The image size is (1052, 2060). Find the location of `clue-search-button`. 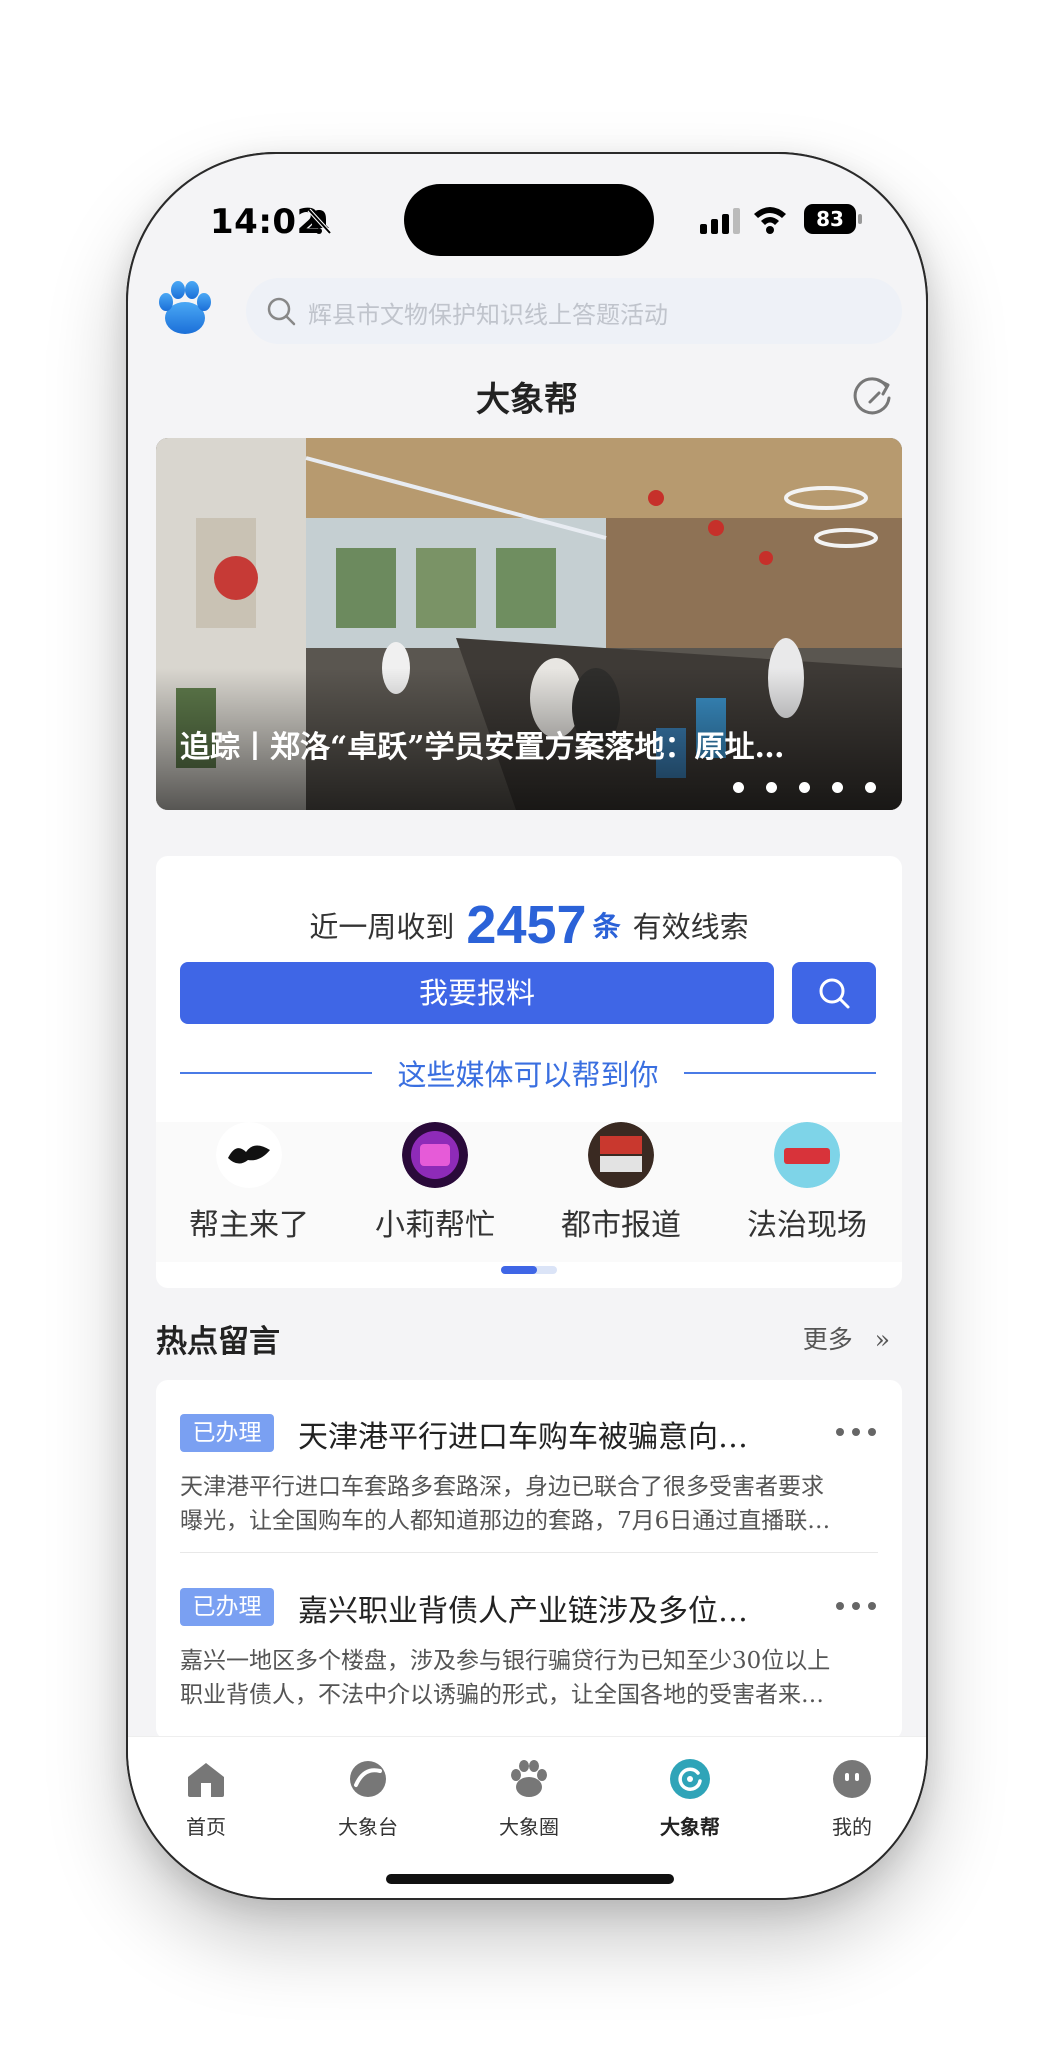

clue-search-button is located at coordinates (834, 993).